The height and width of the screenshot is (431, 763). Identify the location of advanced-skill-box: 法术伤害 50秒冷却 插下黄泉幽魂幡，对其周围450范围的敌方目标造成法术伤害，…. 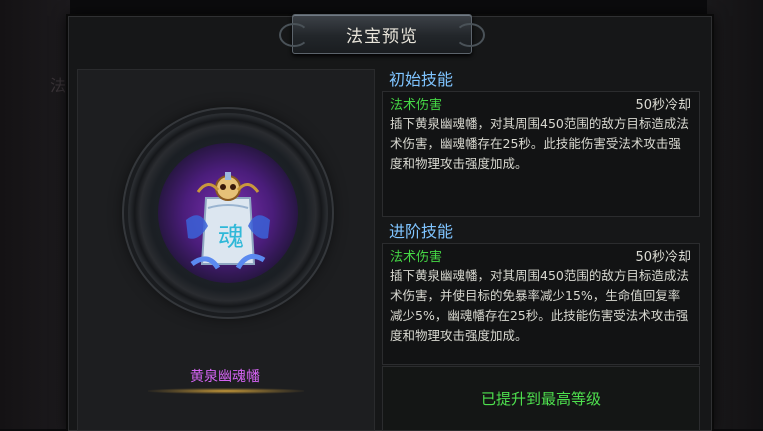
(541, 304).